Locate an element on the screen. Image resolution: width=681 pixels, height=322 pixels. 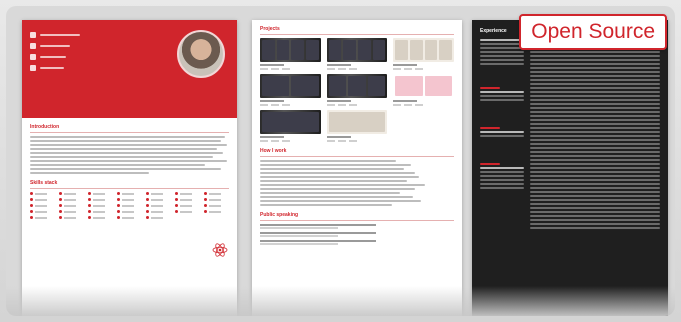
phone-icon is located at coordinates (33, 46).